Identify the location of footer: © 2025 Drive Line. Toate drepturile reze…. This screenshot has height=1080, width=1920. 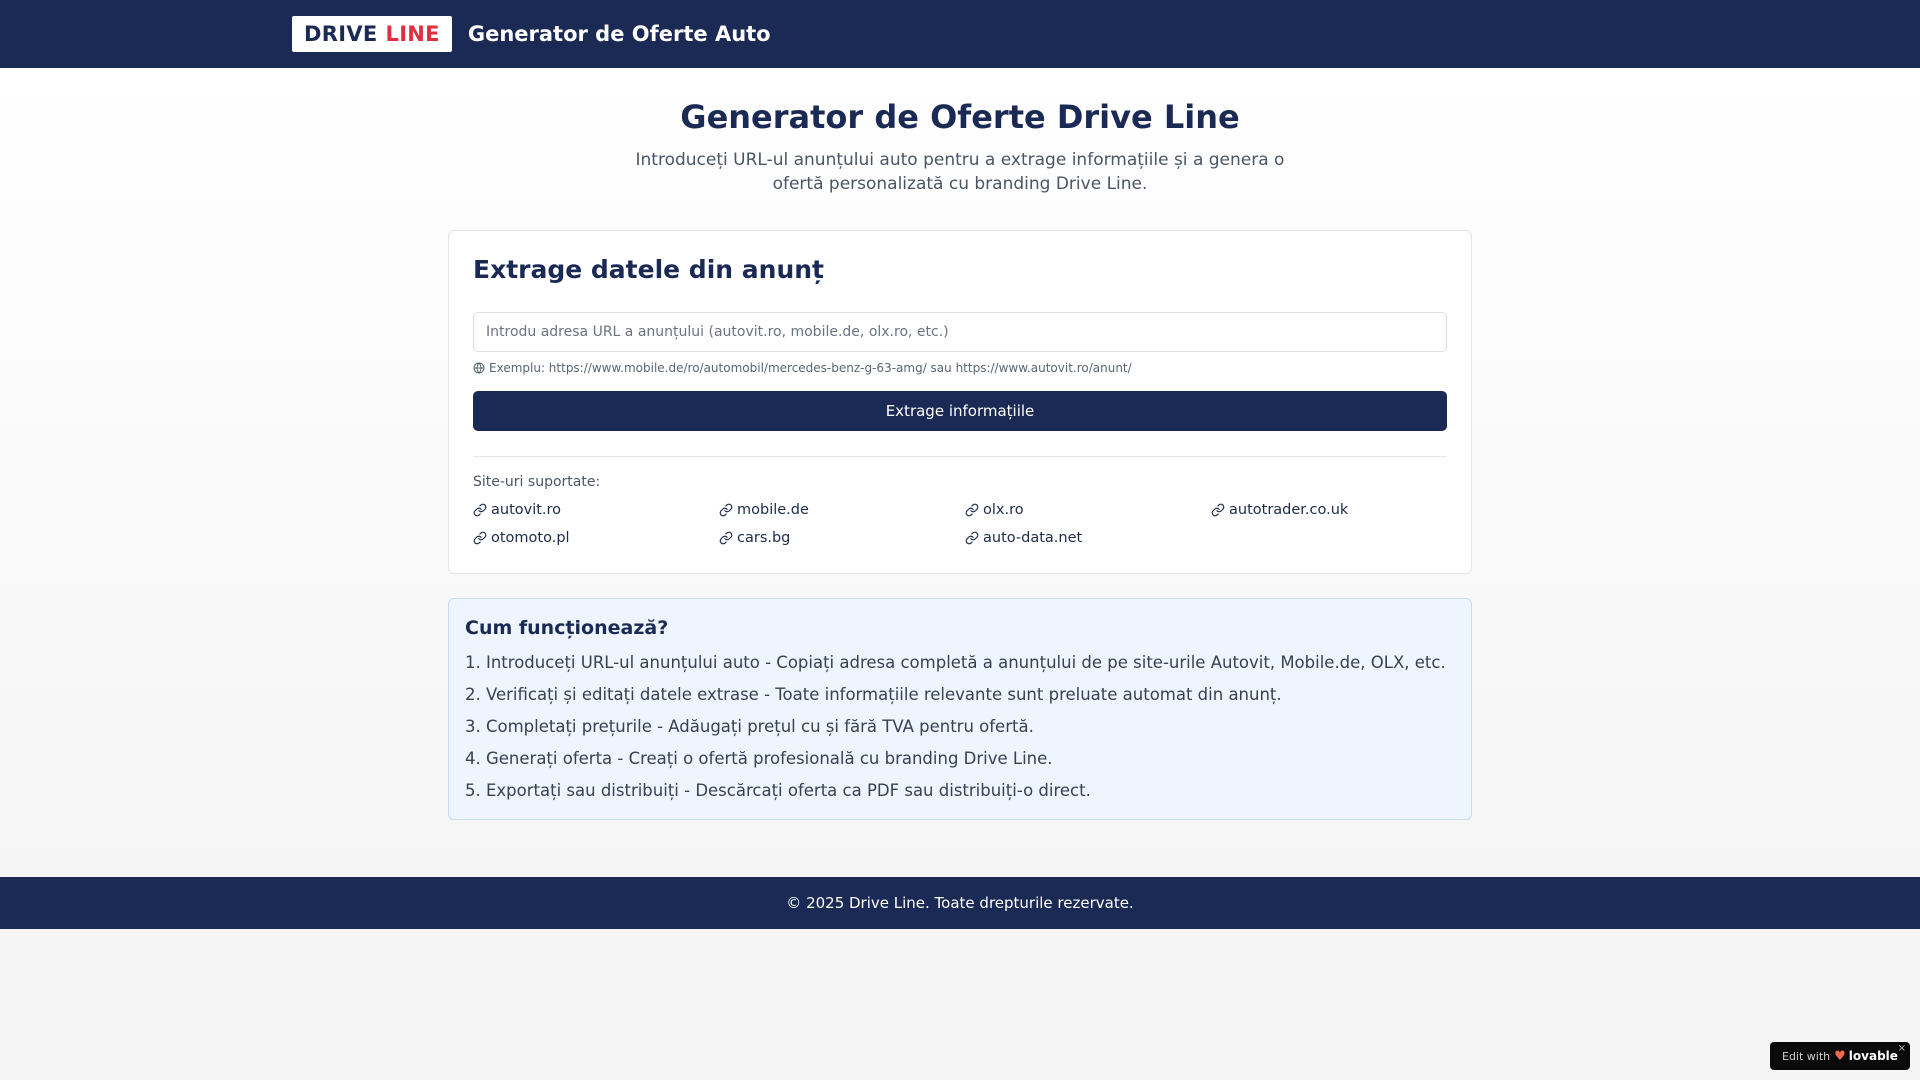
(960, 903).